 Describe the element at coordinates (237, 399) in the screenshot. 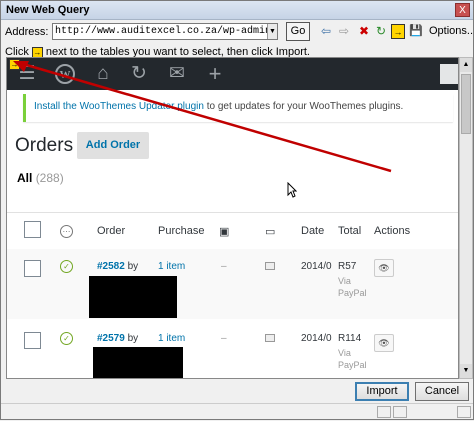

I see `dialog-footer: Import Cancel` at that location.